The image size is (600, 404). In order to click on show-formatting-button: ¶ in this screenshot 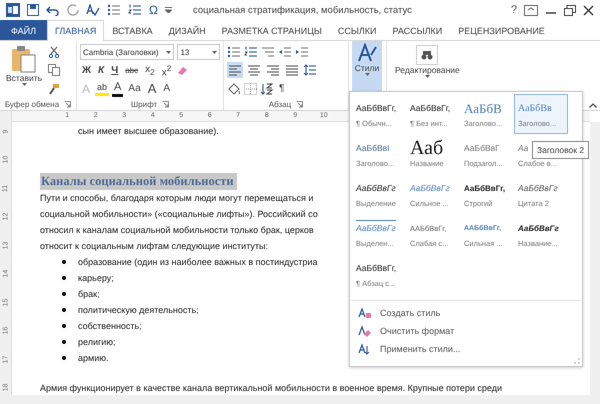, I will do `click(281, 88)`.